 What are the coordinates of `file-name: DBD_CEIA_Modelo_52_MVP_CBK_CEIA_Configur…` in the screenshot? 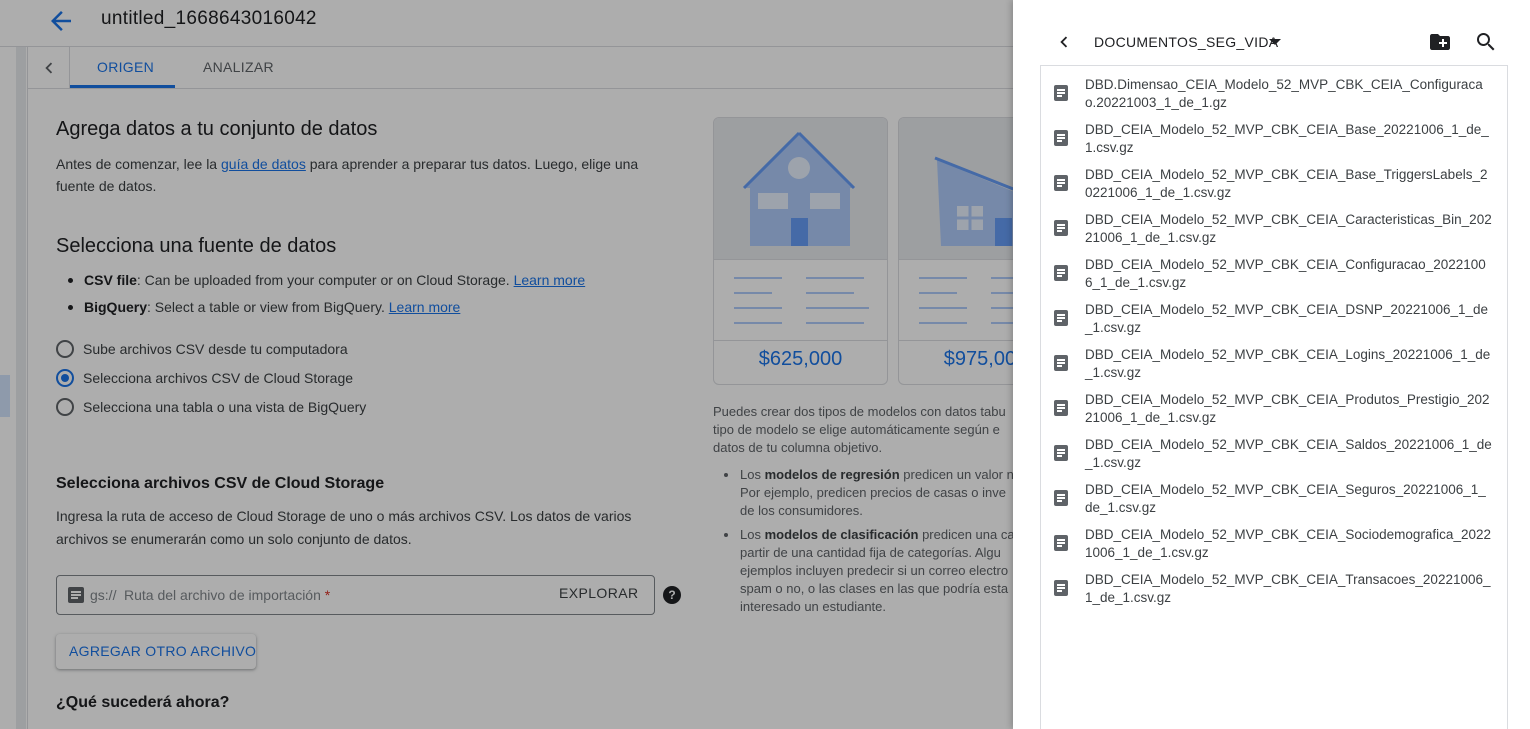 It's located at (1285, 273).